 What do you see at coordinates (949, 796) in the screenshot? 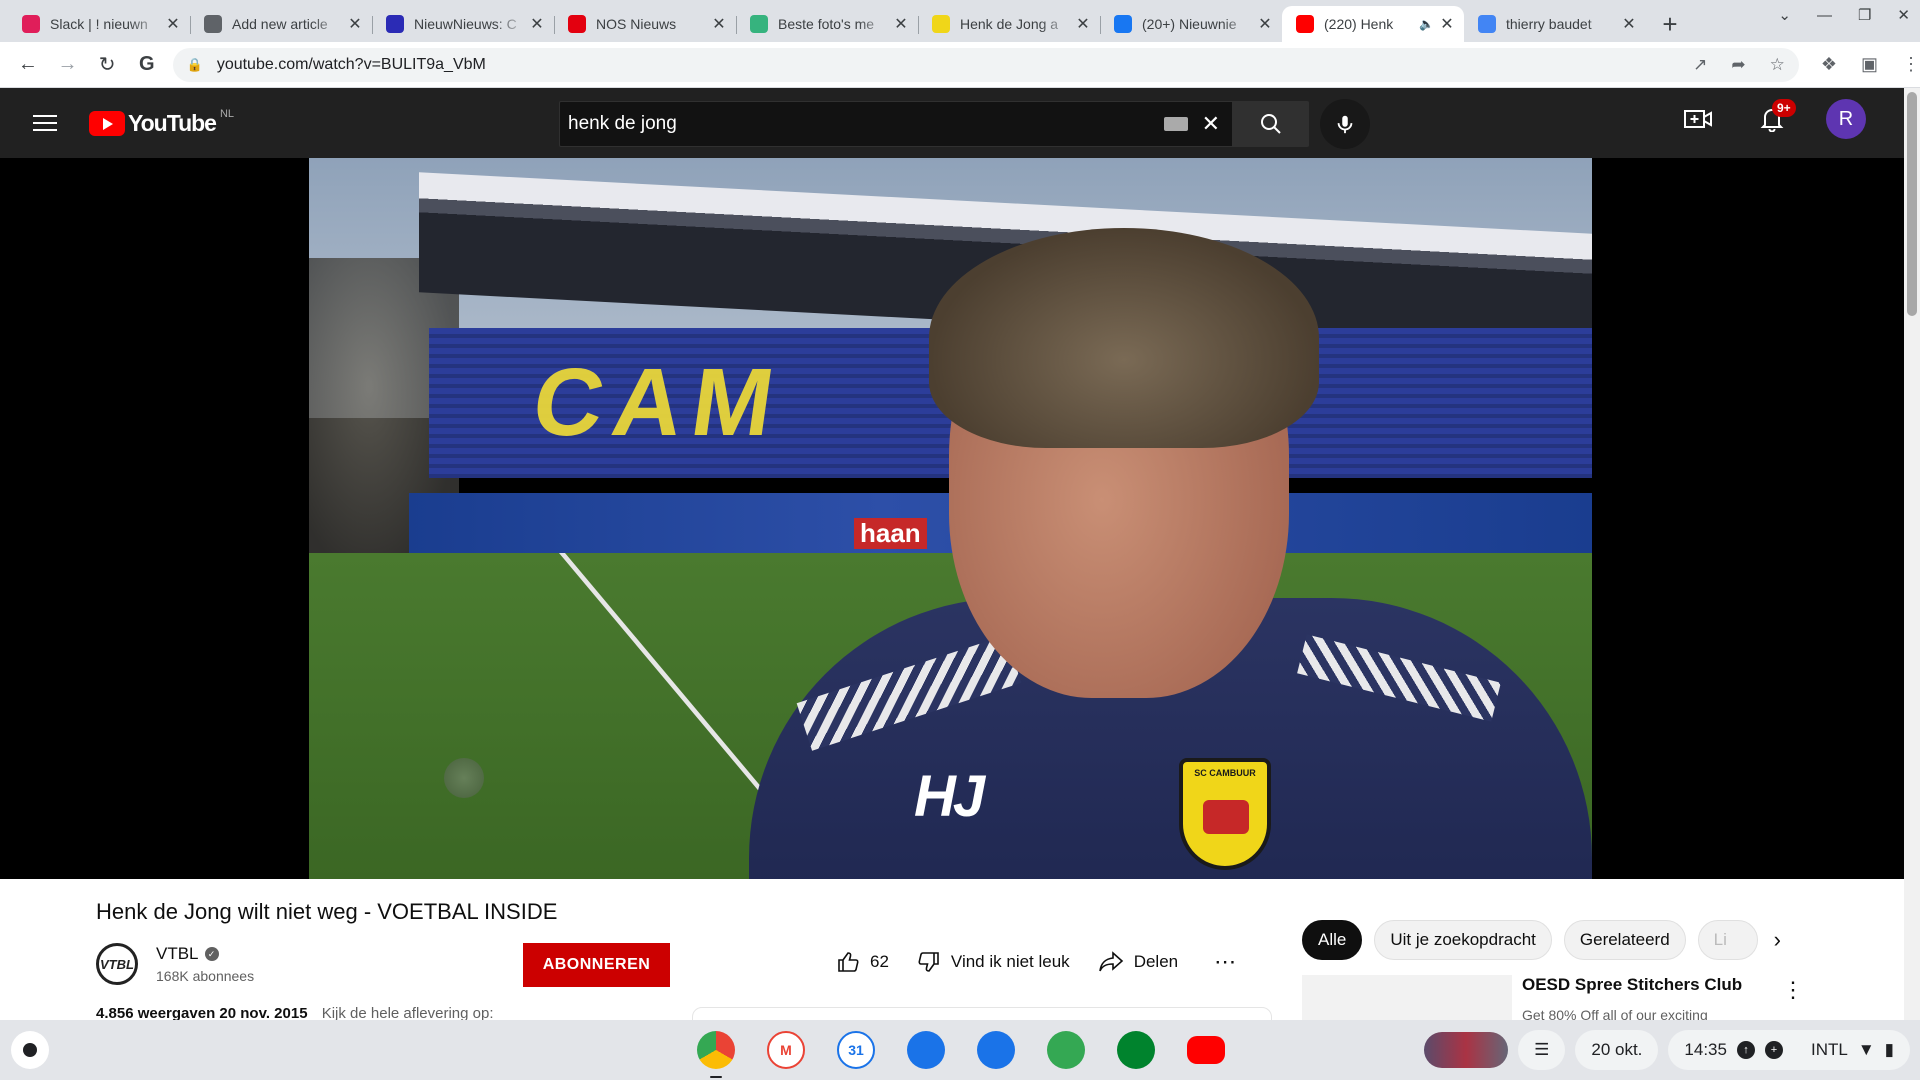
I see `shirt-initials: HJ` at bounding box center [949, 796].